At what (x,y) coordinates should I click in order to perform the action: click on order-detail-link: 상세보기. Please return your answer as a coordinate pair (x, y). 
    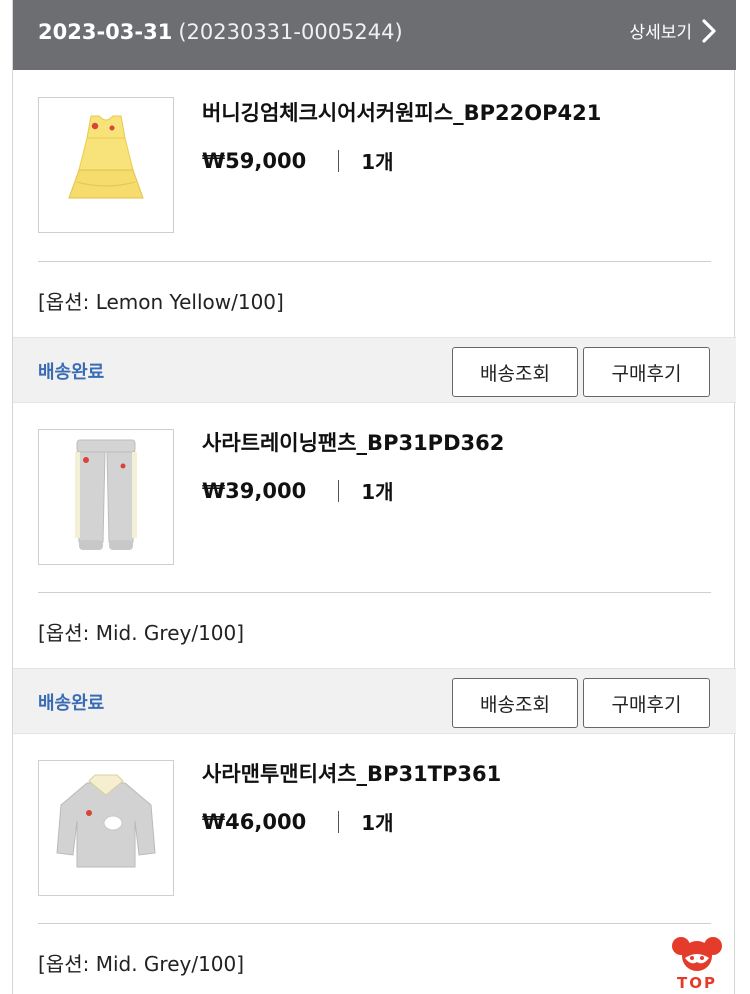
    Looking at the image, I should click on (672, 30).